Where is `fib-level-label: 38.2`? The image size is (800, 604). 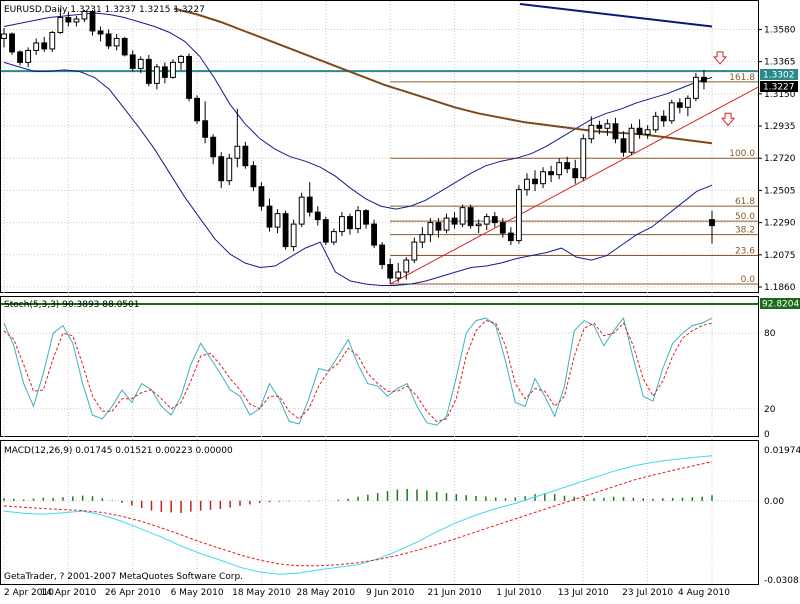 fib-level-label: 38.2 is located at coordinates (745, 231).